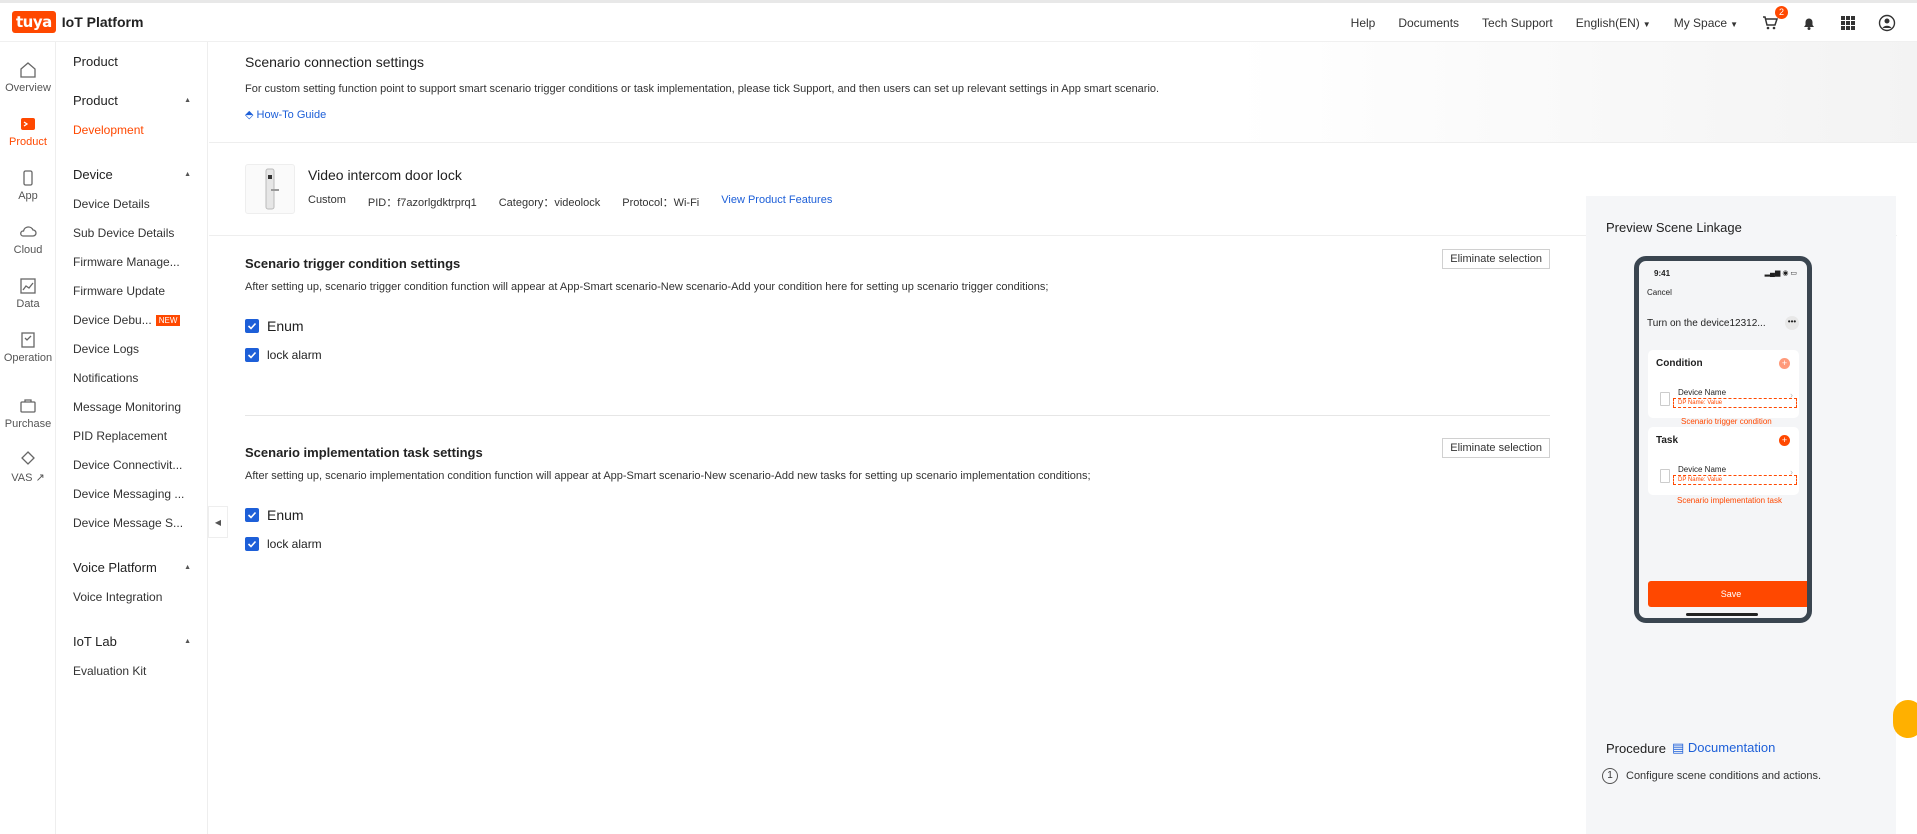 The image size is (1917, 834). I want to click on more-icon: •••, so click(1792, 323).